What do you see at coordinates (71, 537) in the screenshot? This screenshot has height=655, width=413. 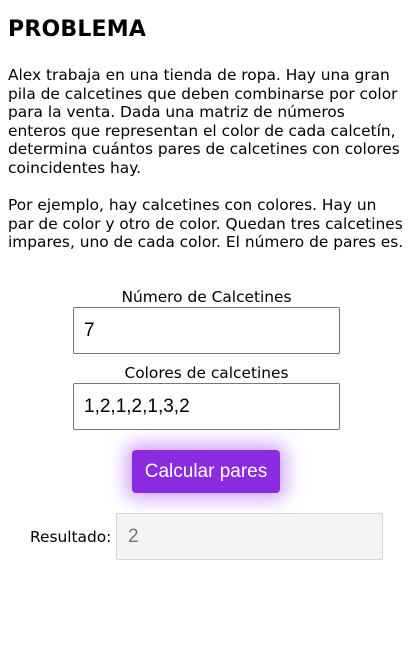 I see `result-label: Resultado:` at bounding box center [71, 537].